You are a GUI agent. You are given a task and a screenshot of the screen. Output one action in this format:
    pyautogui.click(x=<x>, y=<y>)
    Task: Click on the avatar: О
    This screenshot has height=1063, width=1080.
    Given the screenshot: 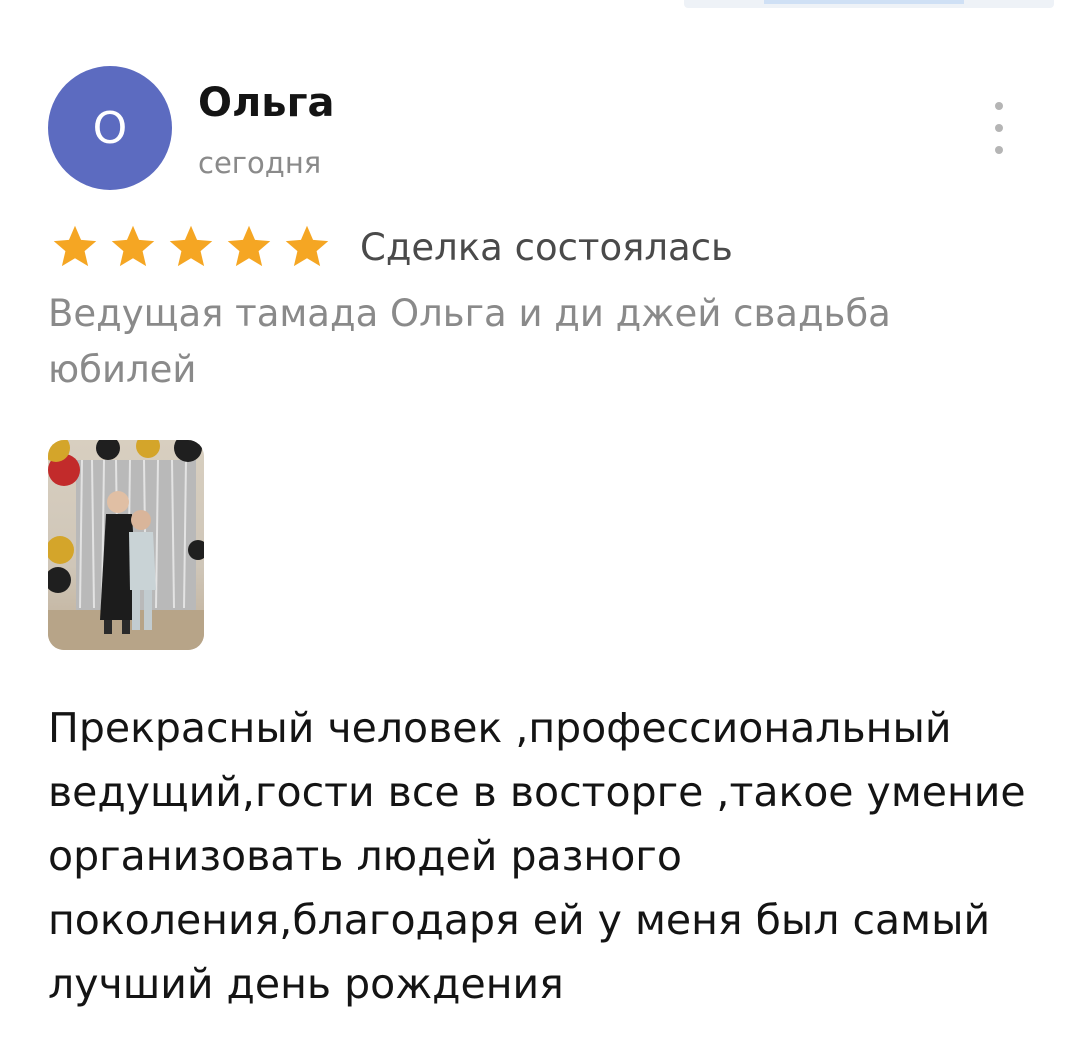 What is the action you would take?
    pyautogui.click(x=110, y=128)
    